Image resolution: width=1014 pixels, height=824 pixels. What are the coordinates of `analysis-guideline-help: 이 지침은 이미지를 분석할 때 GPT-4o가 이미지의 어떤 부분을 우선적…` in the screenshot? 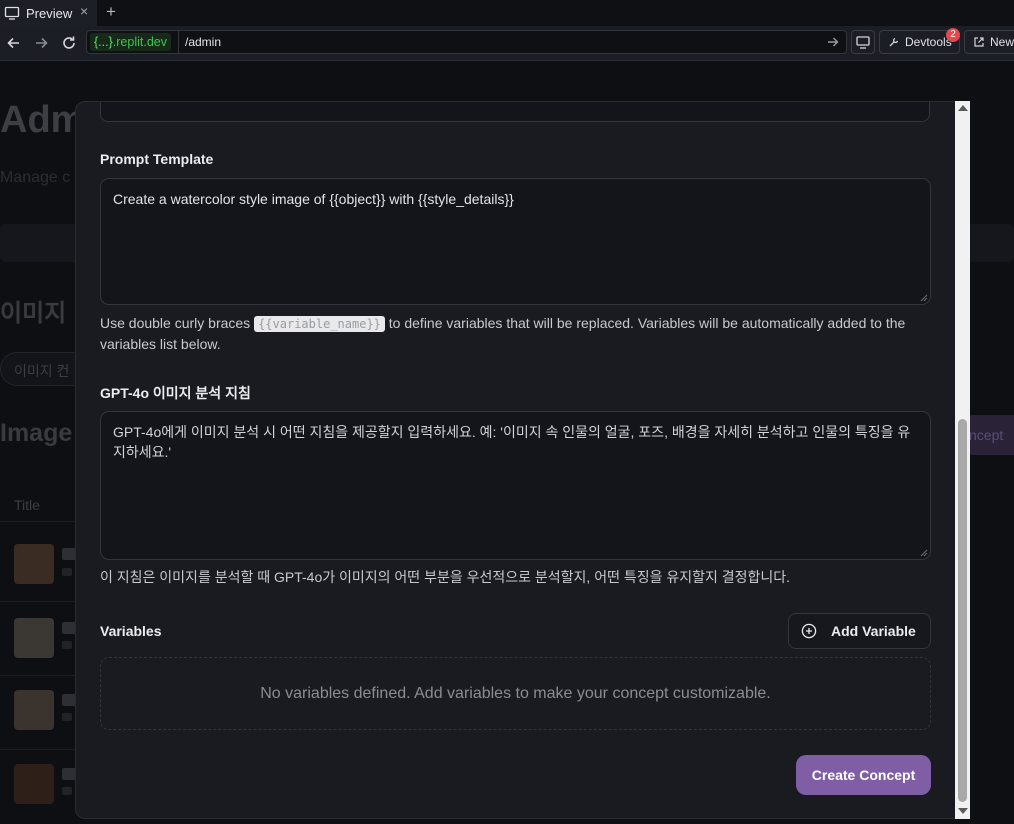 It's located at (445, 577).